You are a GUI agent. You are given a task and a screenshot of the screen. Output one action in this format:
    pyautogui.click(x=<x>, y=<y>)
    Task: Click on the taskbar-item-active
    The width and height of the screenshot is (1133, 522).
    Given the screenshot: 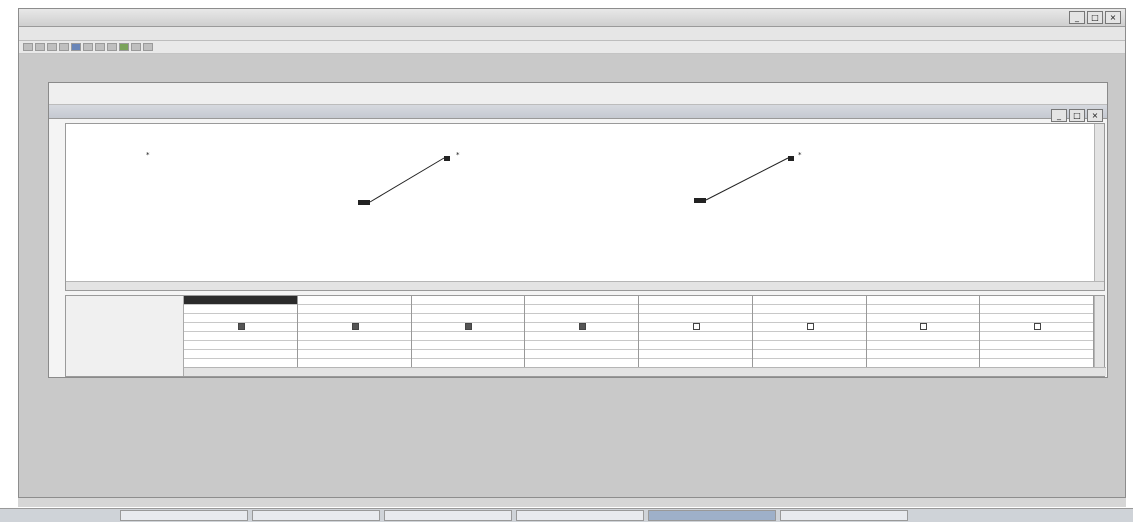 What is the action you would take?
    pyautogui.click(x=712, y=515)
    